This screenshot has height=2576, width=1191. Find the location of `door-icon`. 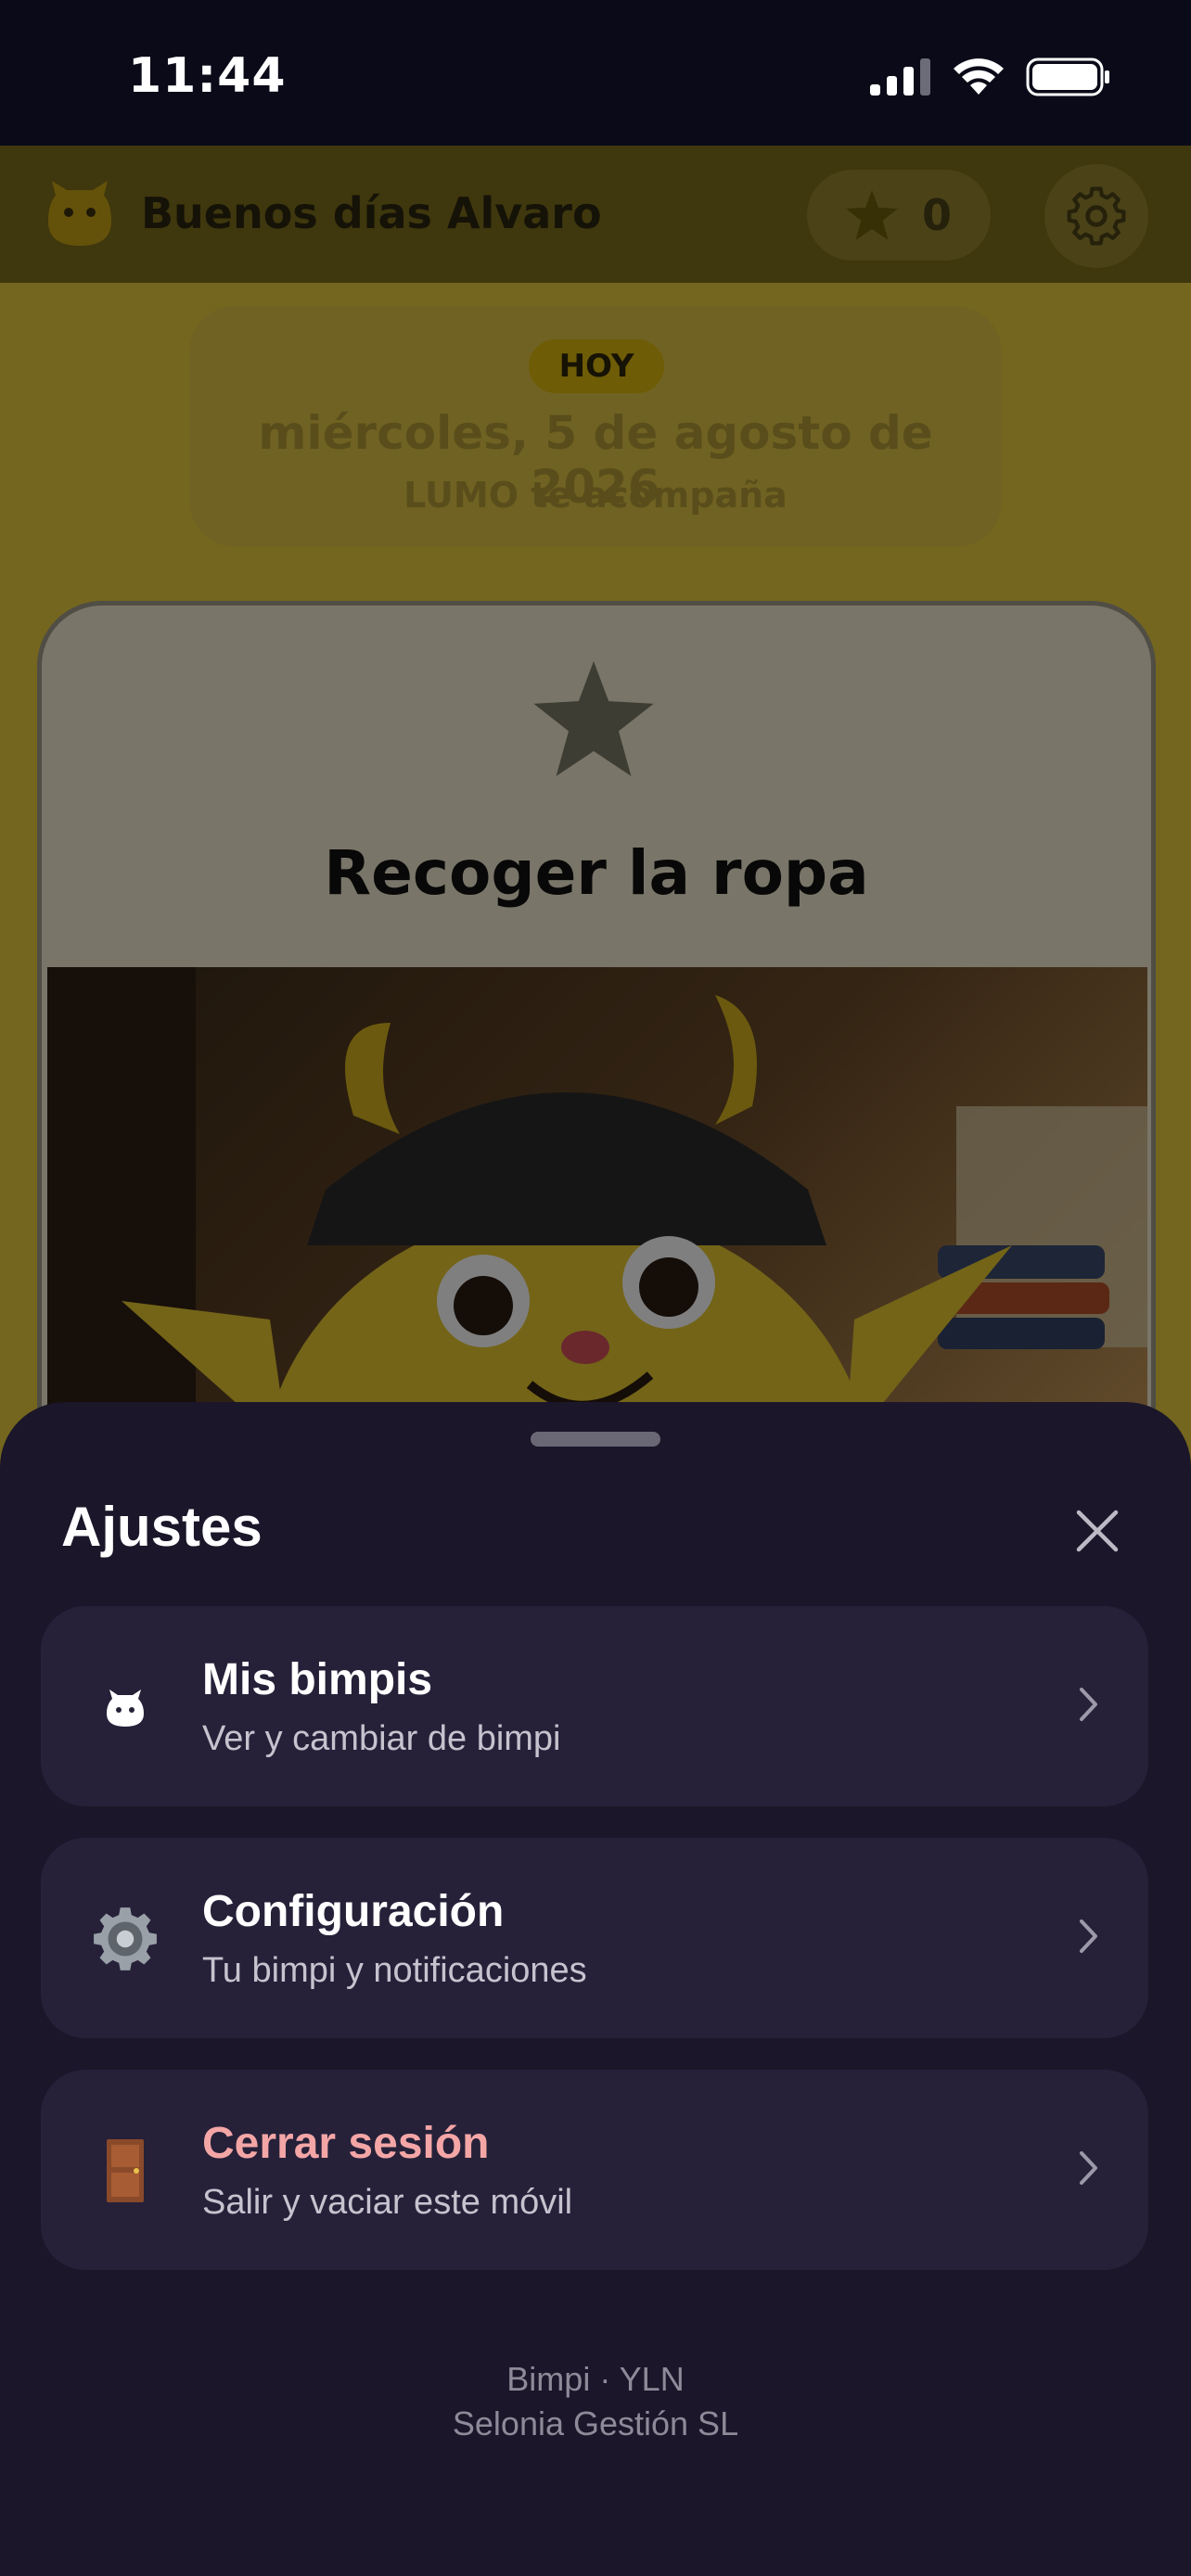

door-icon is located at coordinates (125, 2171).